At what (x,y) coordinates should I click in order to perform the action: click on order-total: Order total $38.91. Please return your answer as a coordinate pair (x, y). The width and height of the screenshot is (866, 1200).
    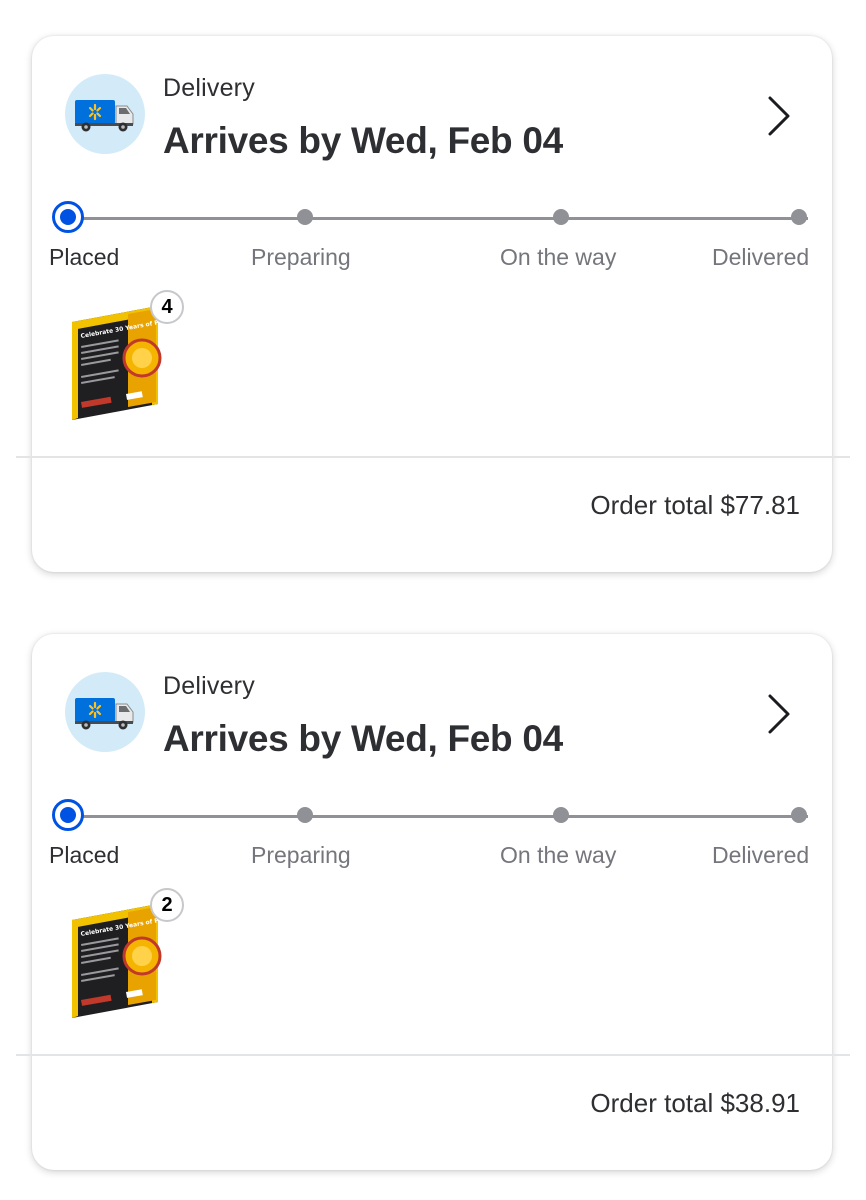
    Looking at the image, I should click on (695, 1103).